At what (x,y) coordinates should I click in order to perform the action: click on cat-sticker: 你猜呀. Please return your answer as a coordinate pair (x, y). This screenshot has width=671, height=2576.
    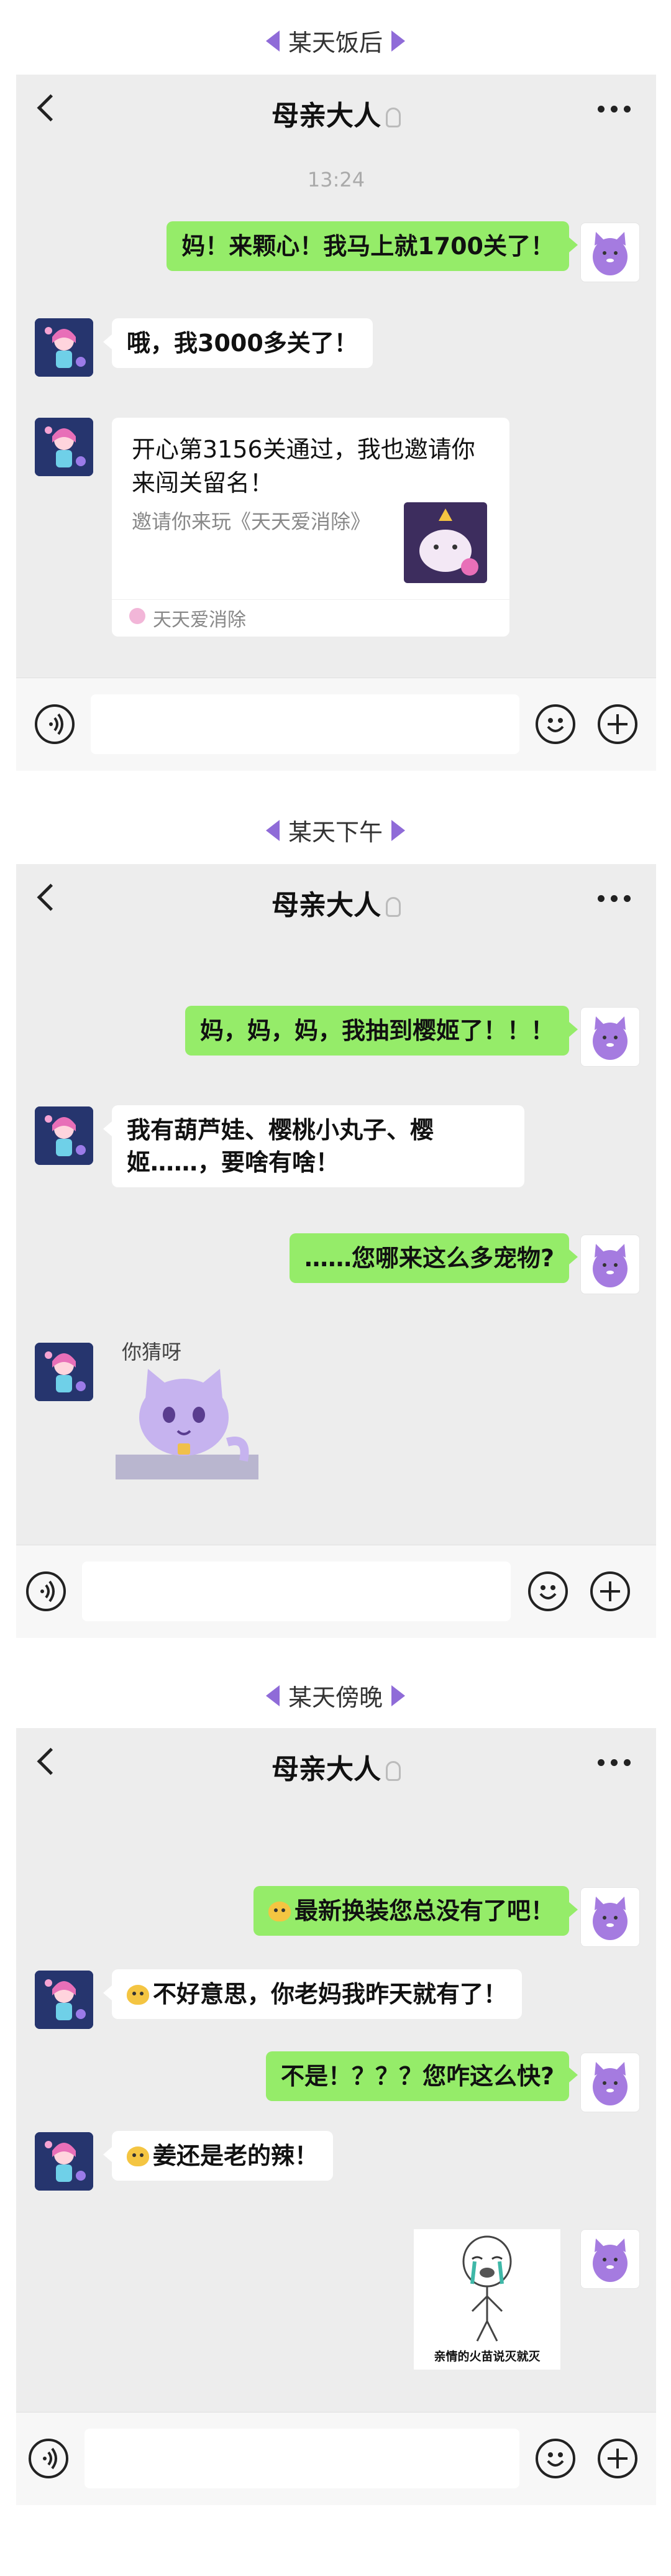
    Looking at the image, I should click on (191, 1411).